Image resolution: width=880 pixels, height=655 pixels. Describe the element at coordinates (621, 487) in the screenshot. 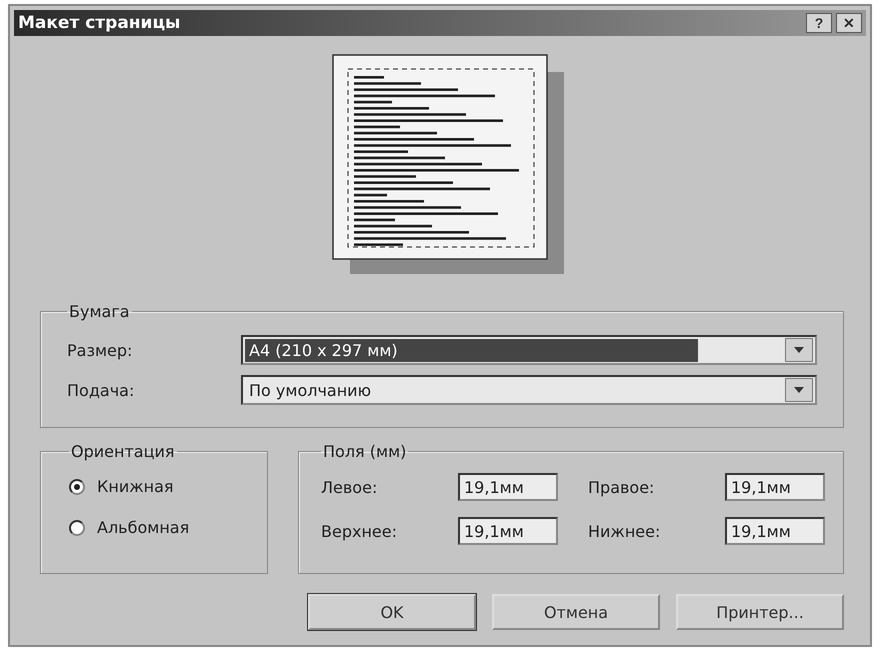

I see `field-label: Правое:` at that location.